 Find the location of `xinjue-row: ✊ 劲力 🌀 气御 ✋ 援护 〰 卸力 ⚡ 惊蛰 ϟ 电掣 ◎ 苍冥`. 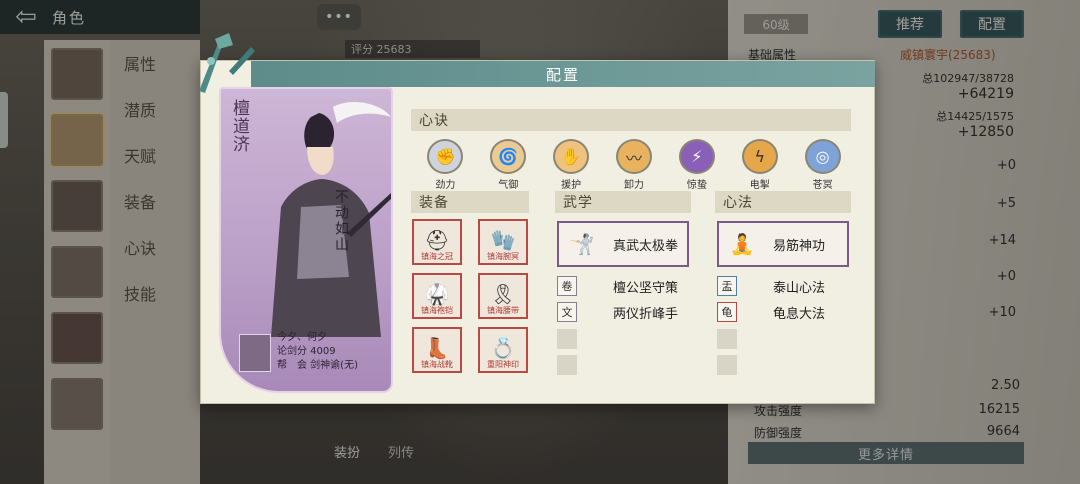

xinjue-row: ✊ 劲力 🌀 气御 ✋ 援护 〰 卸力 ⚡ 惊蛰 ϟ 电掣 ◎ 苍冥 is located at coordinates (634, 165).